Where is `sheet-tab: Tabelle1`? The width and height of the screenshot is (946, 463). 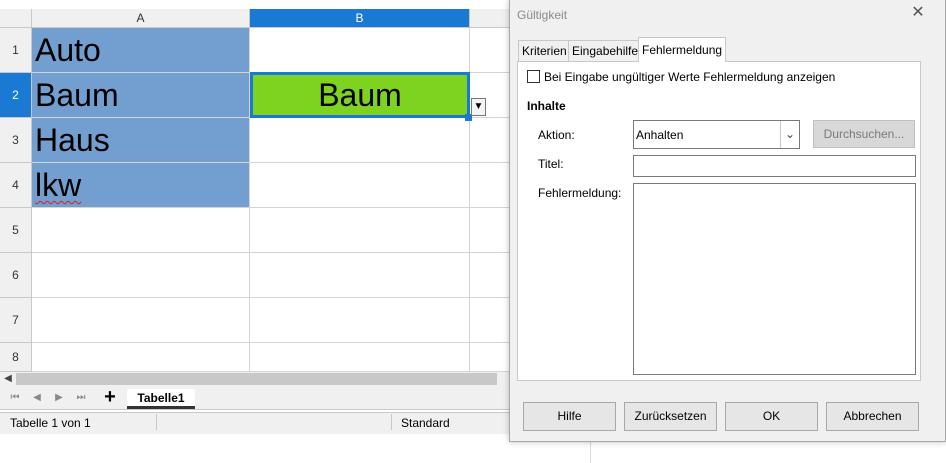 sheet-tab: Tabelle1 is located at coordinates (161, 399).